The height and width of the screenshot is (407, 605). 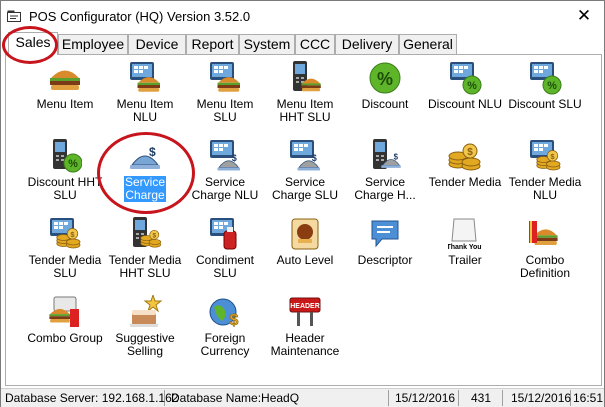 I want to click on item-label-line1: Auto Level, so click(x=305, y=260).